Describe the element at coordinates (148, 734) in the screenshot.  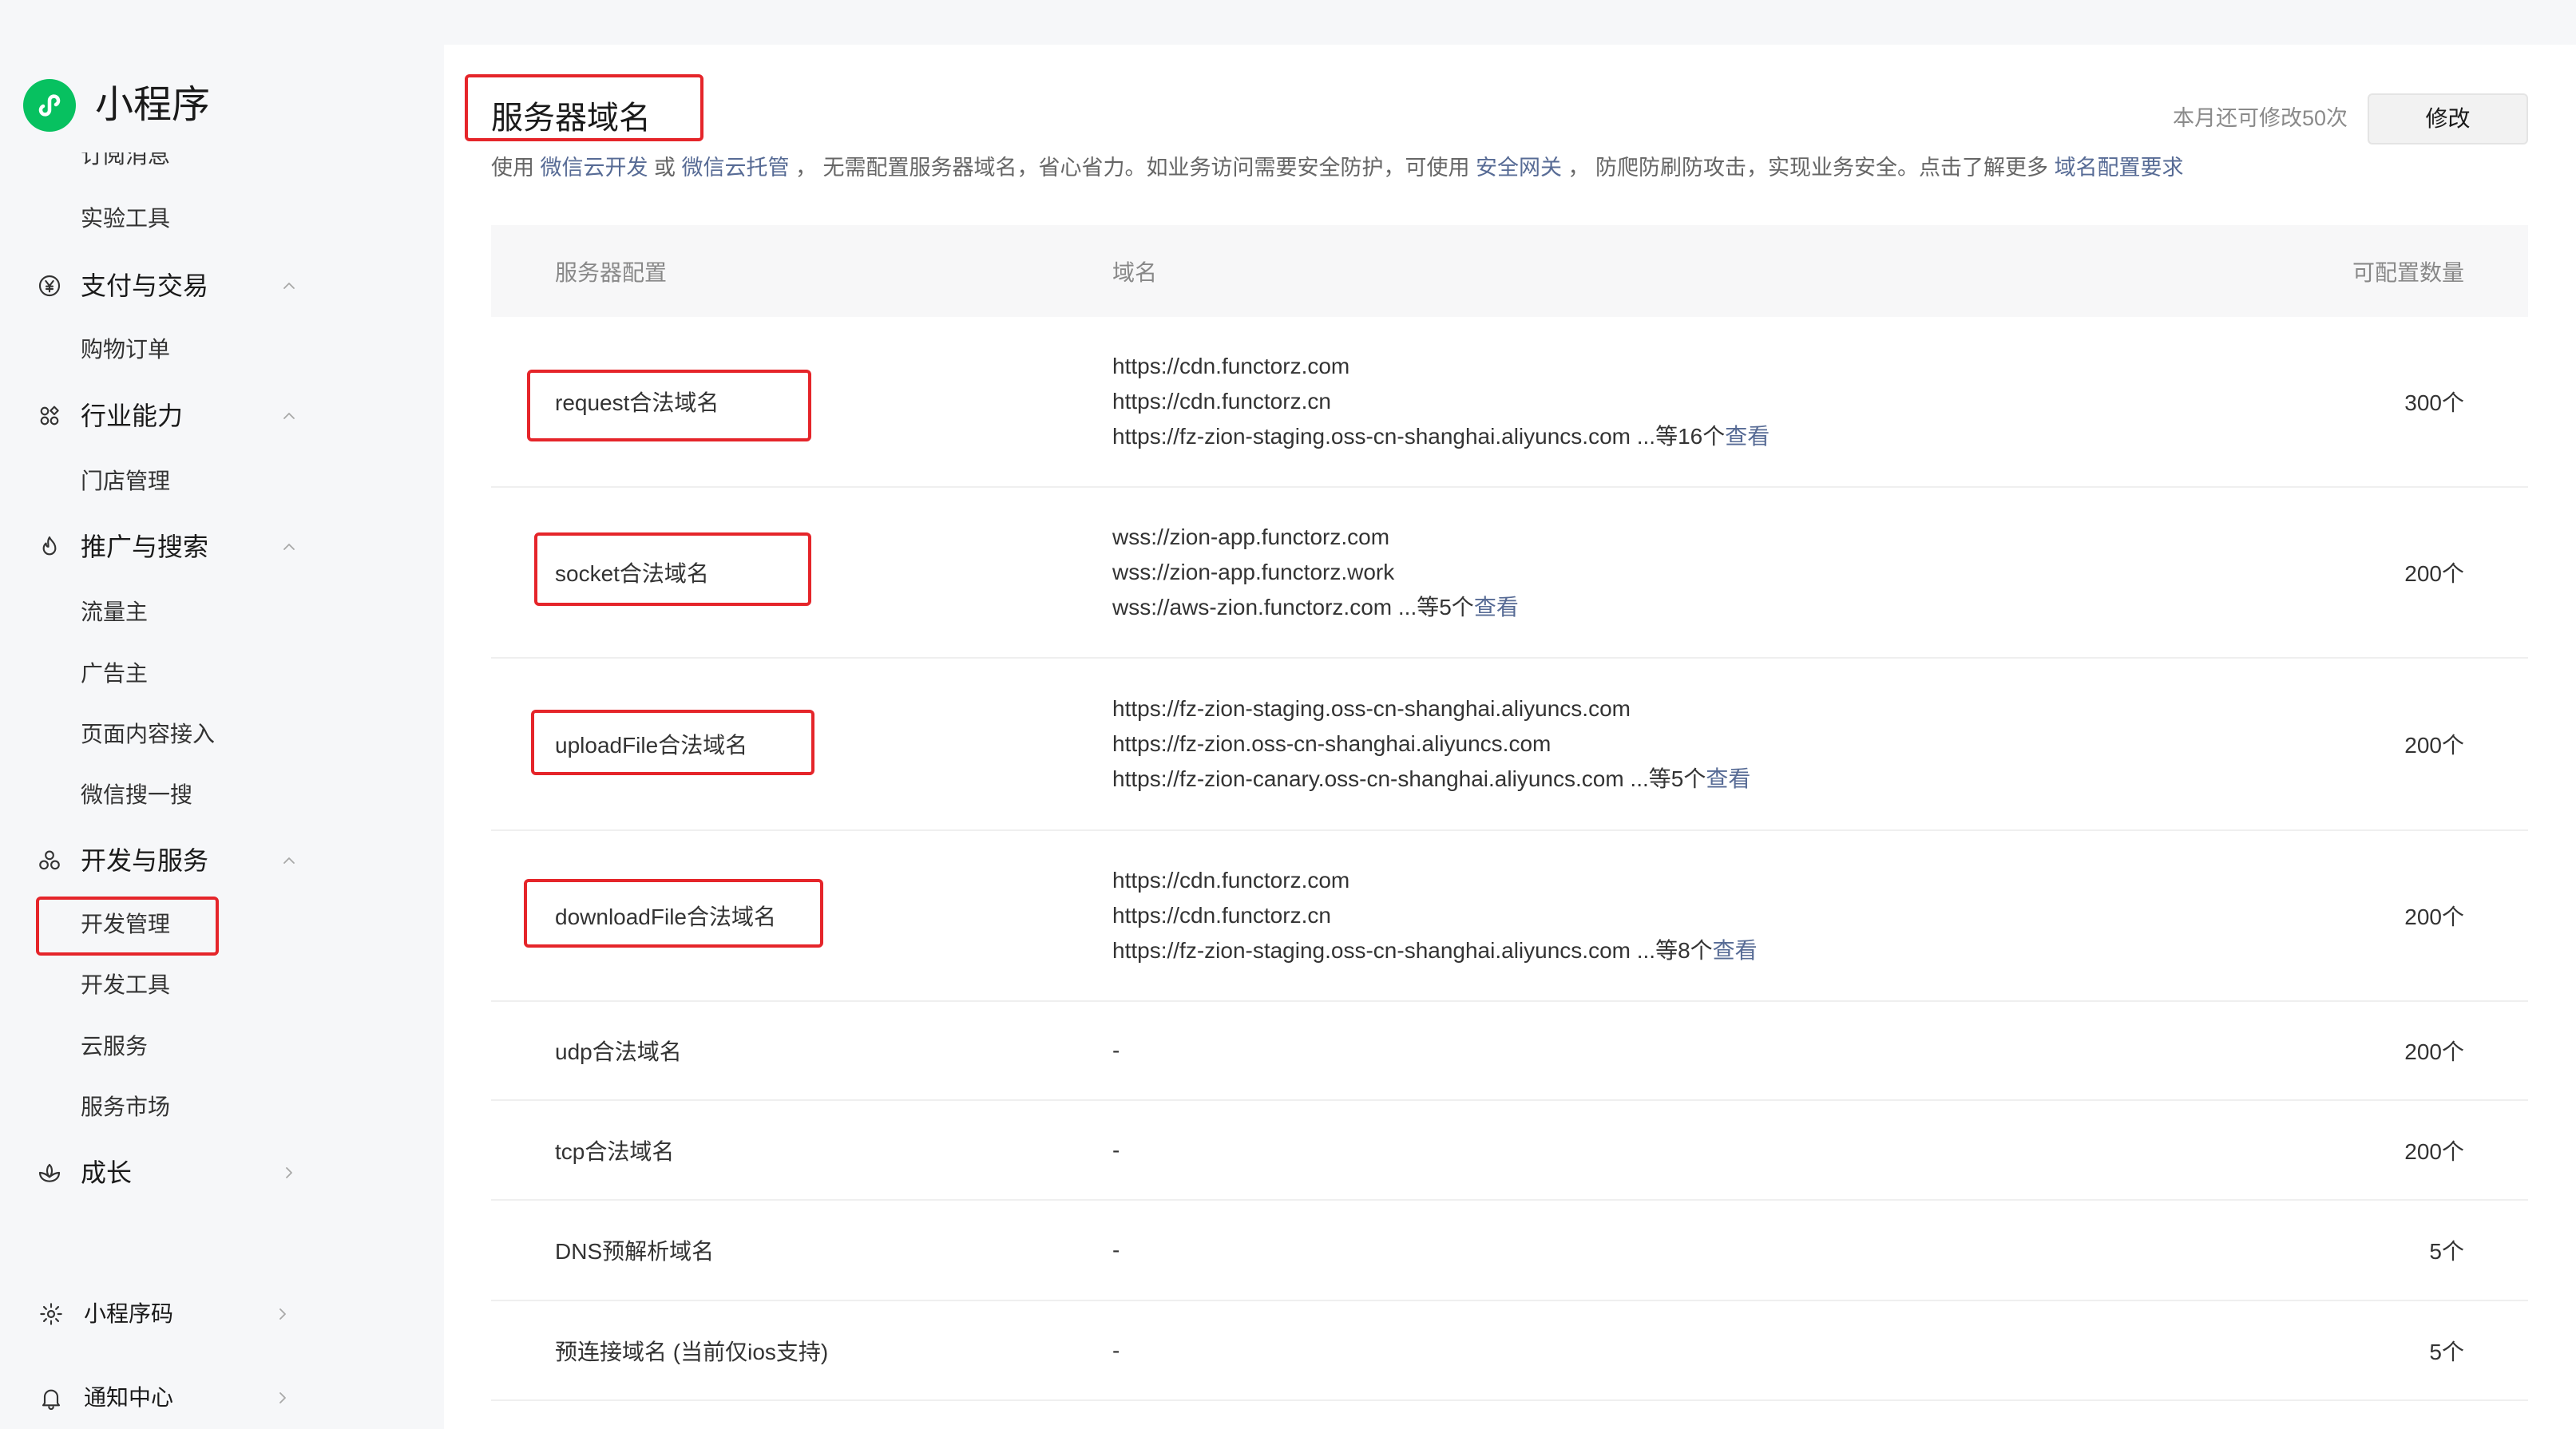
I see `sidebar-item-label: 页面内容接入` at that location.